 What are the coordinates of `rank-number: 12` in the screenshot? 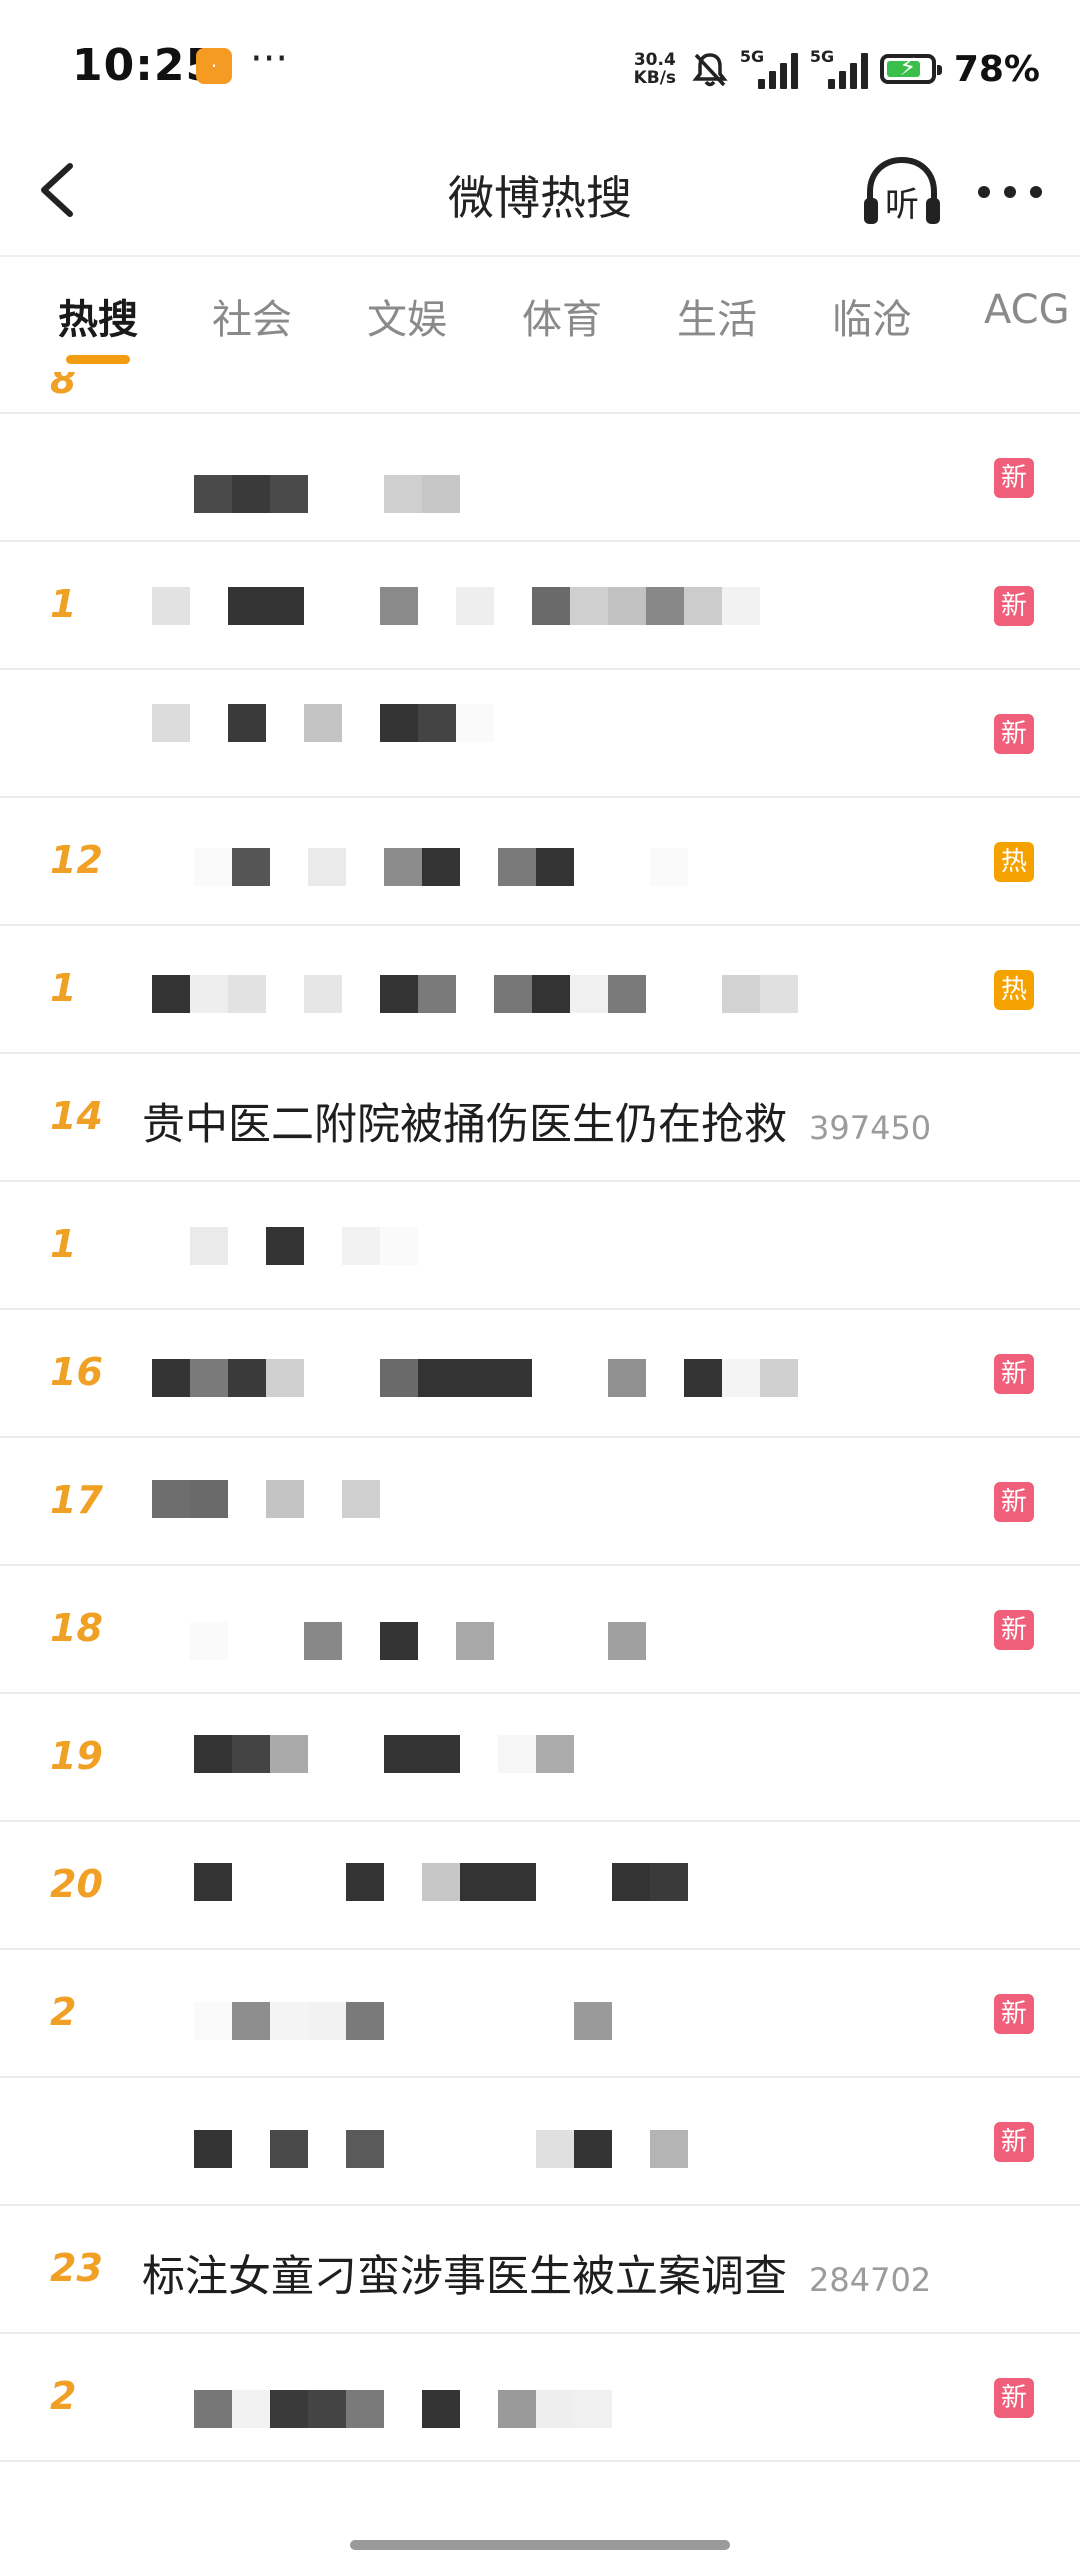 It's located at (76, 860).